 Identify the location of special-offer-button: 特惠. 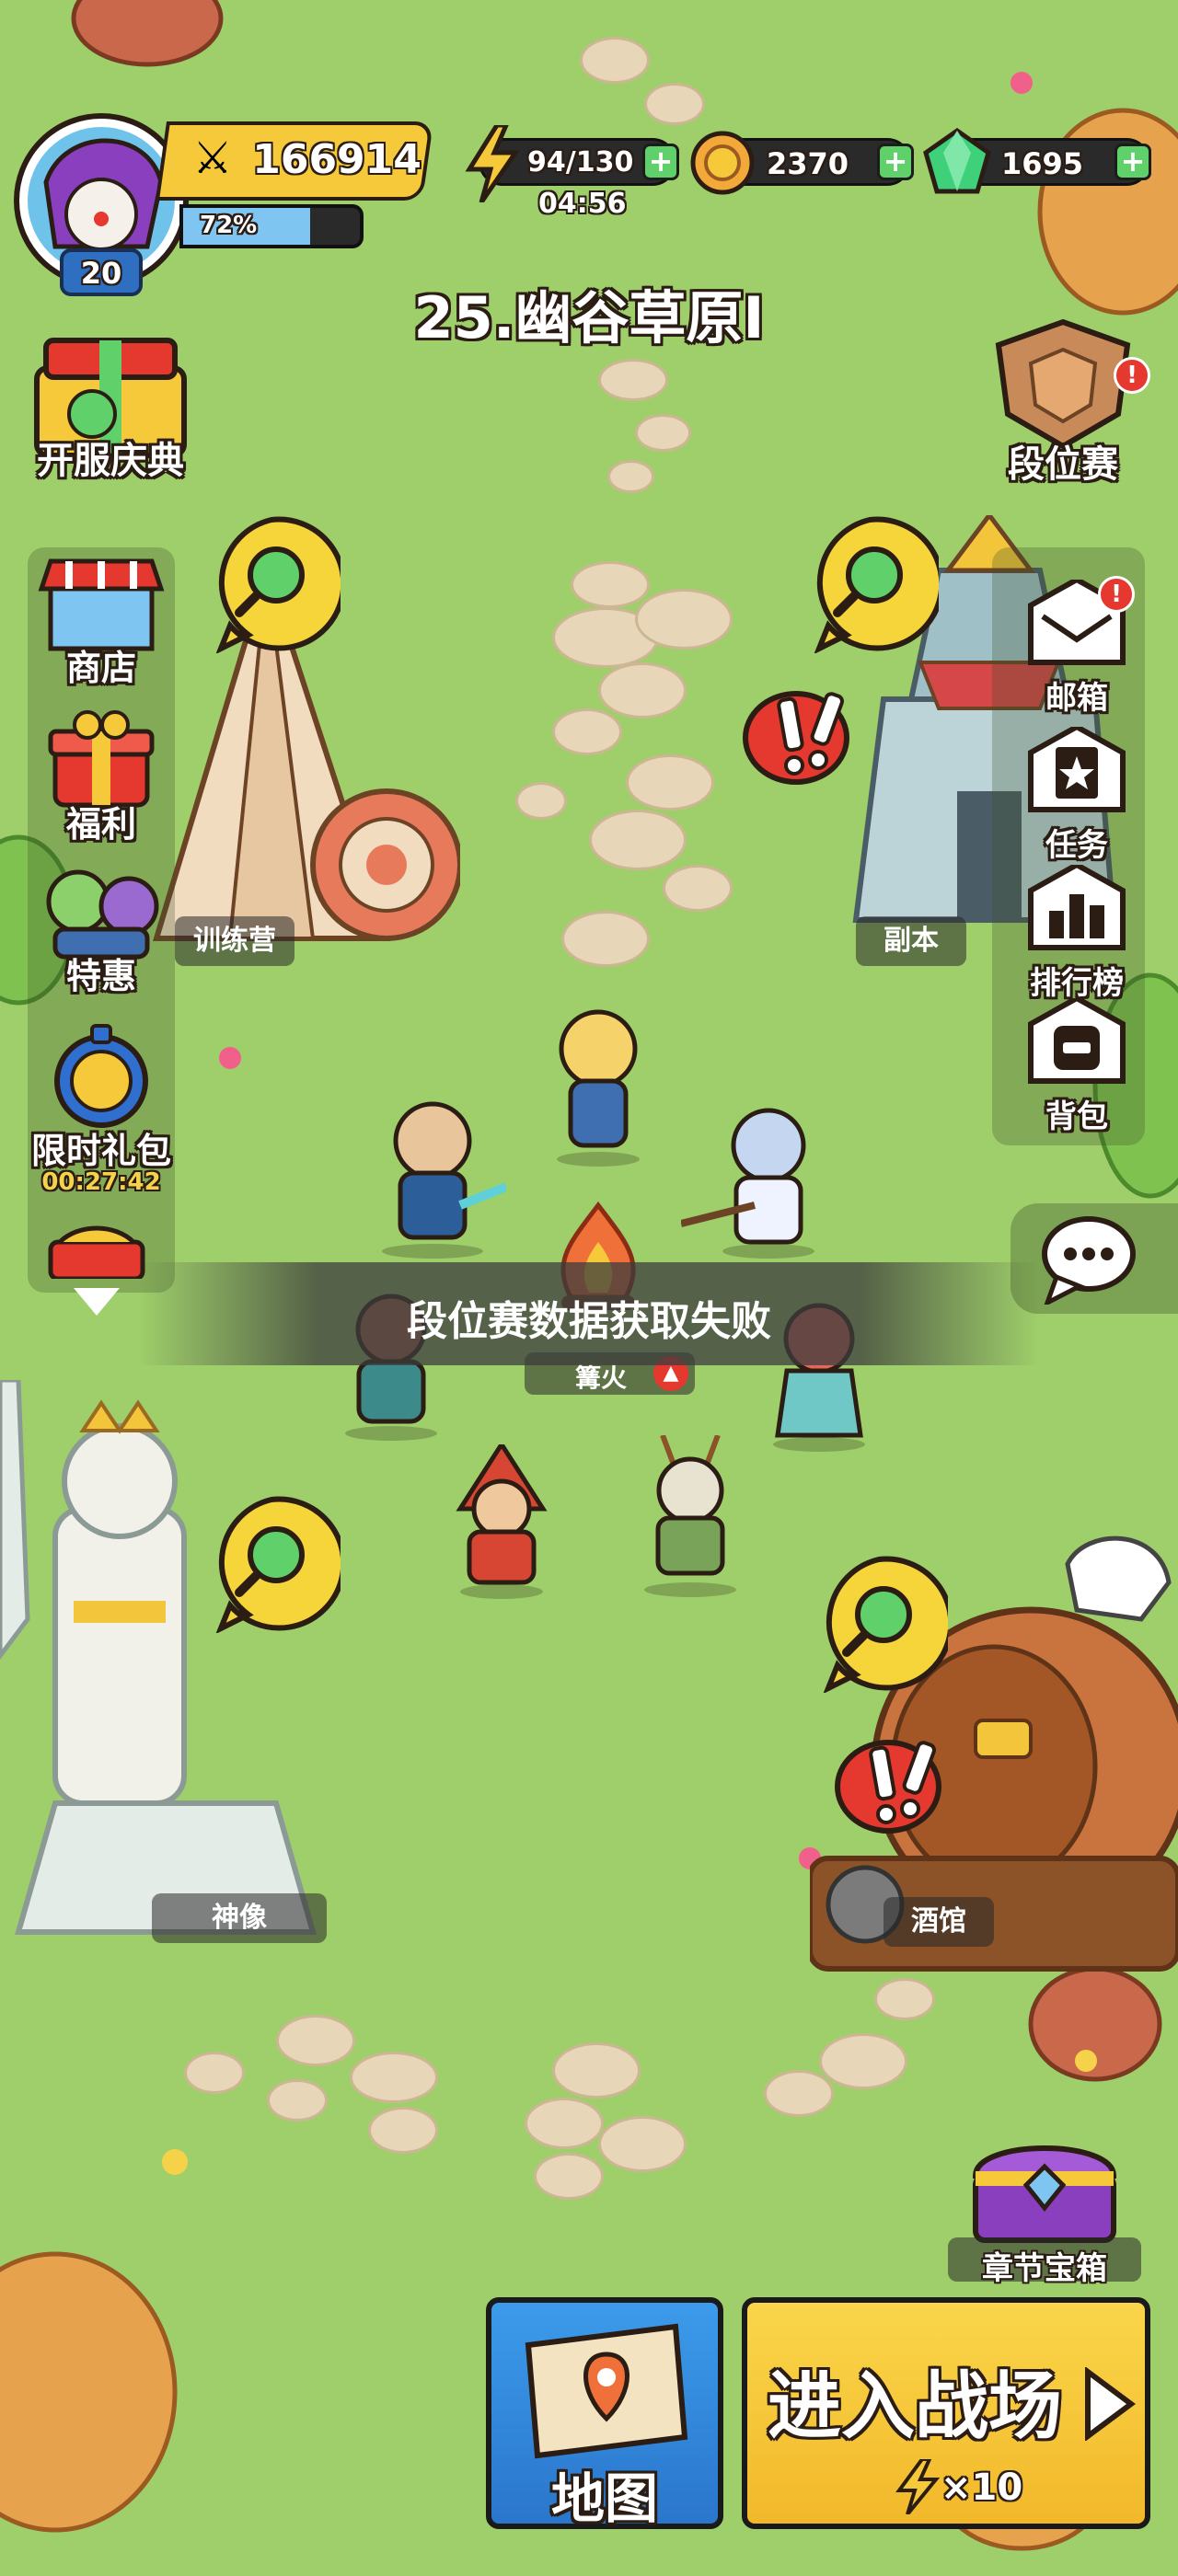
(101, 929).